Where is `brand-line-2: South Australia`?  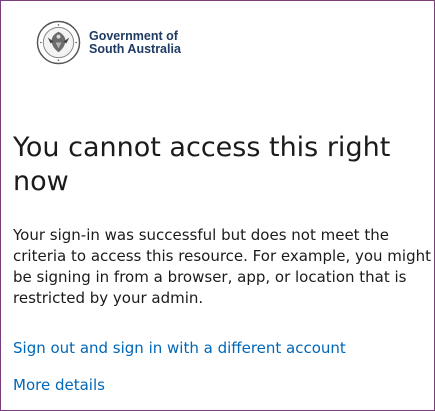 brand-line-2: South Australia is located at coordinates (135, 48).